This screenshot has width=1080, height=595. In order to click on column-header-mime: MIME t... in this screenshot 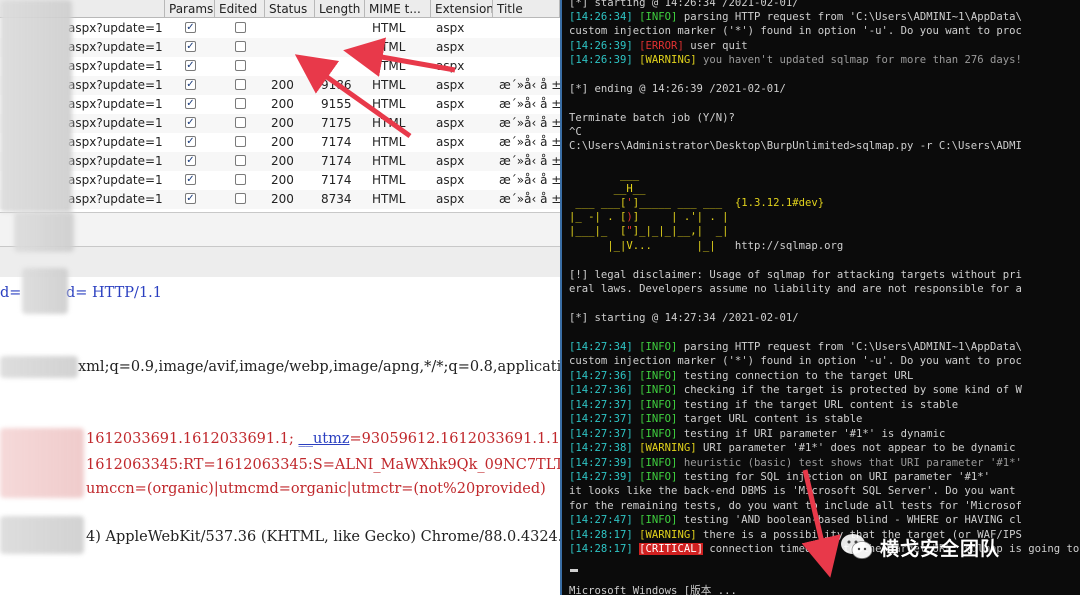, I will do `click(398, 9)`.